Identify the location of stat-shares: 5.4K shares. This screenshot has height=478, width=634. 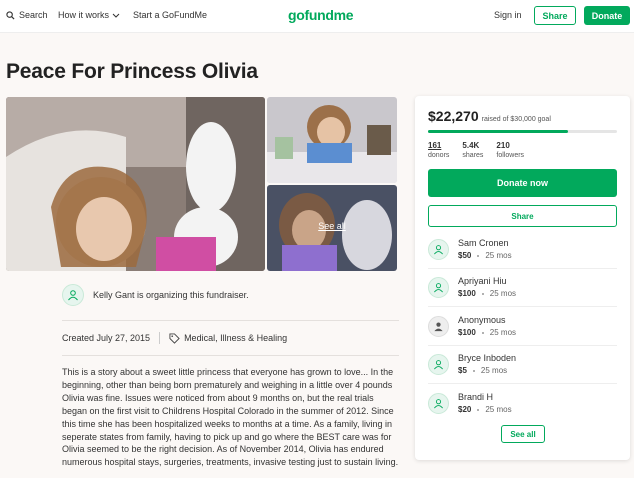
(472, 151).